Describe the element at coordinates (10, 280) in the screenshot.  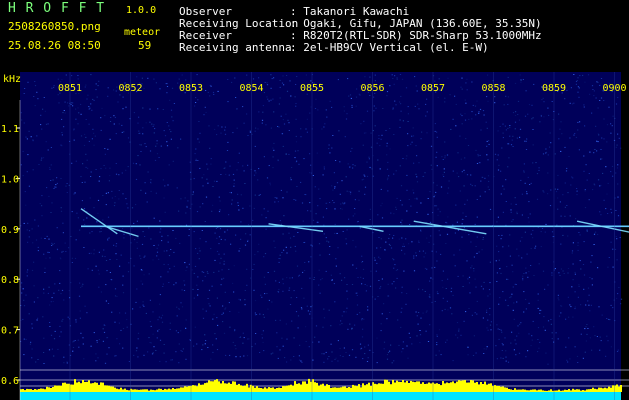
I see `y-tick-label-3: 0.8` at that location.